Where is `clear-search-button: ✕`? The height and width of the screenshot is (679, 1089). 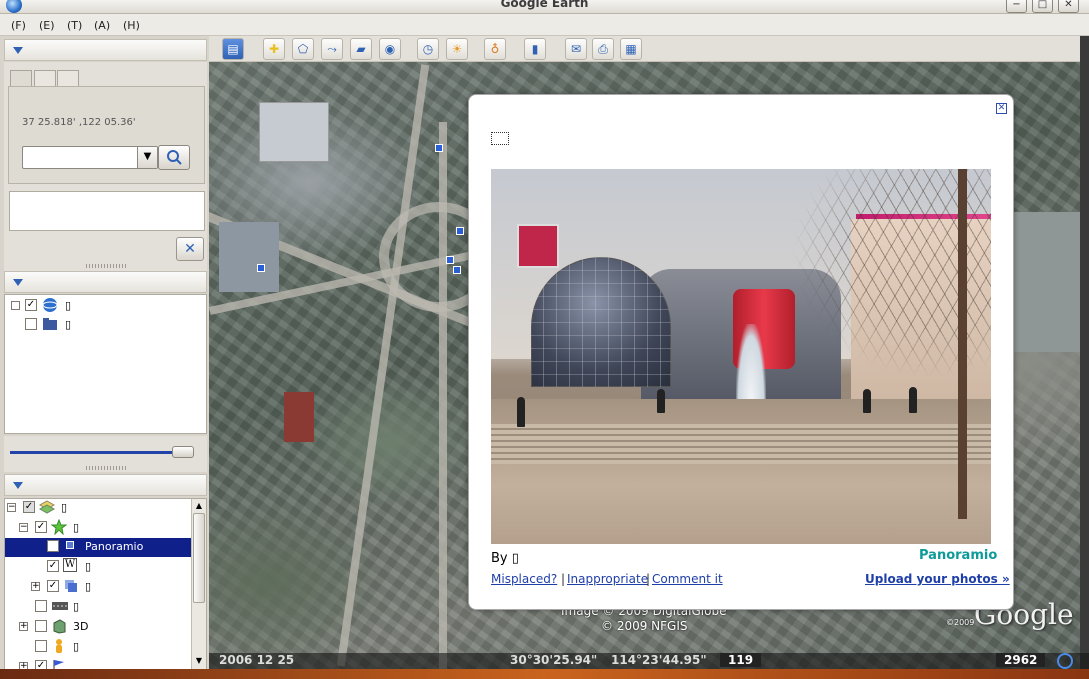 clear-search-button: ✕ is located at coordinates (190, 249).